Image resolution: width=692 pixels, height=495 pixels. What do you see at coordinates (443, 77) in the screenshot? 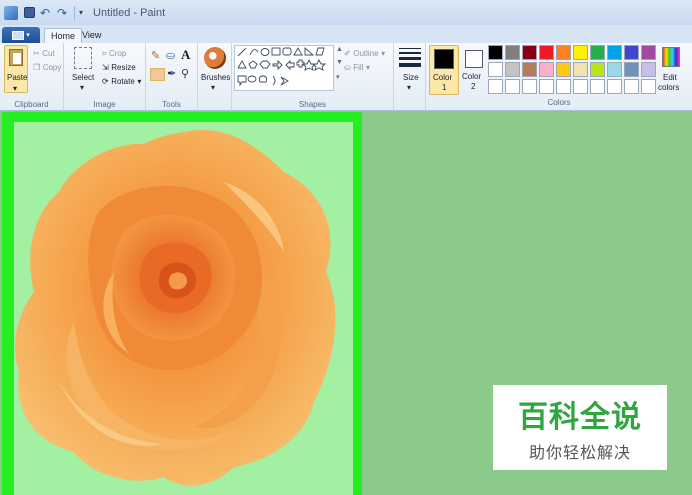
I see `color1-label: Color` at bounding box center [443, 77].